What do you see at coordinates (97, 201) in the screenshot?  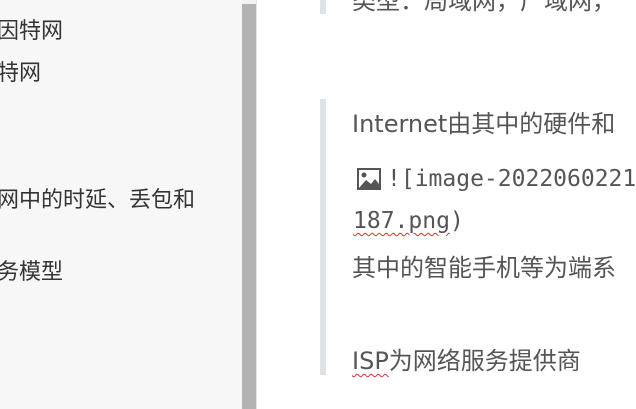 I see `outline-item: 网中的时延、丢包和` at bounding box center [97, 201].